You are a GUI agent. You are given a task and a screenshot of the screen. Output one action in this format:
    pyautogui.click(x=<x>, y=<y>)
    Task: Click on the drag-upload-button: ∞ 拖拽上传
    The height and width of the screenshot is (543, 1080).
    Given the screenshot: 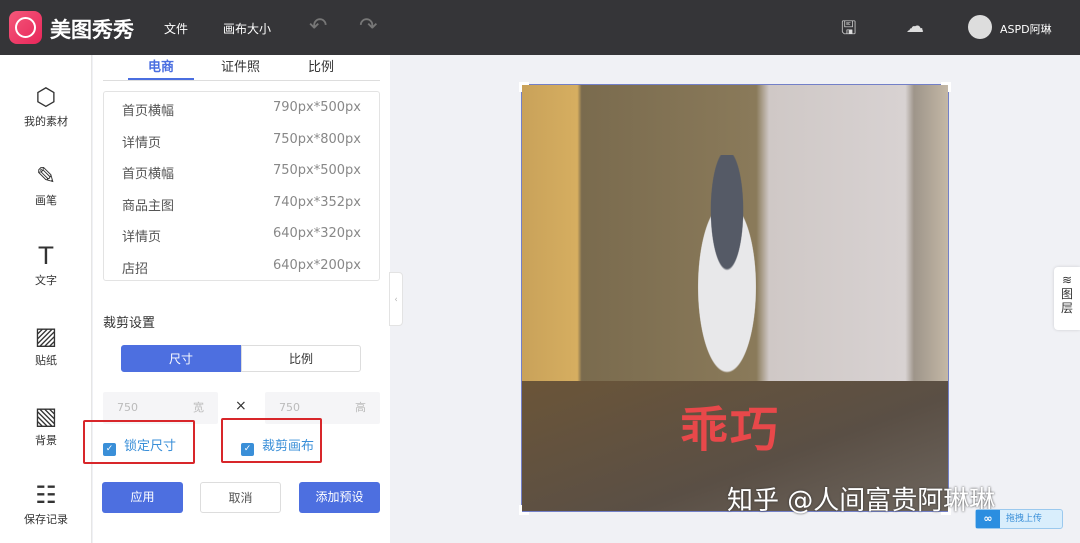 What is the action you would take?
    pyautogui.click(x=1019, y=519)
    